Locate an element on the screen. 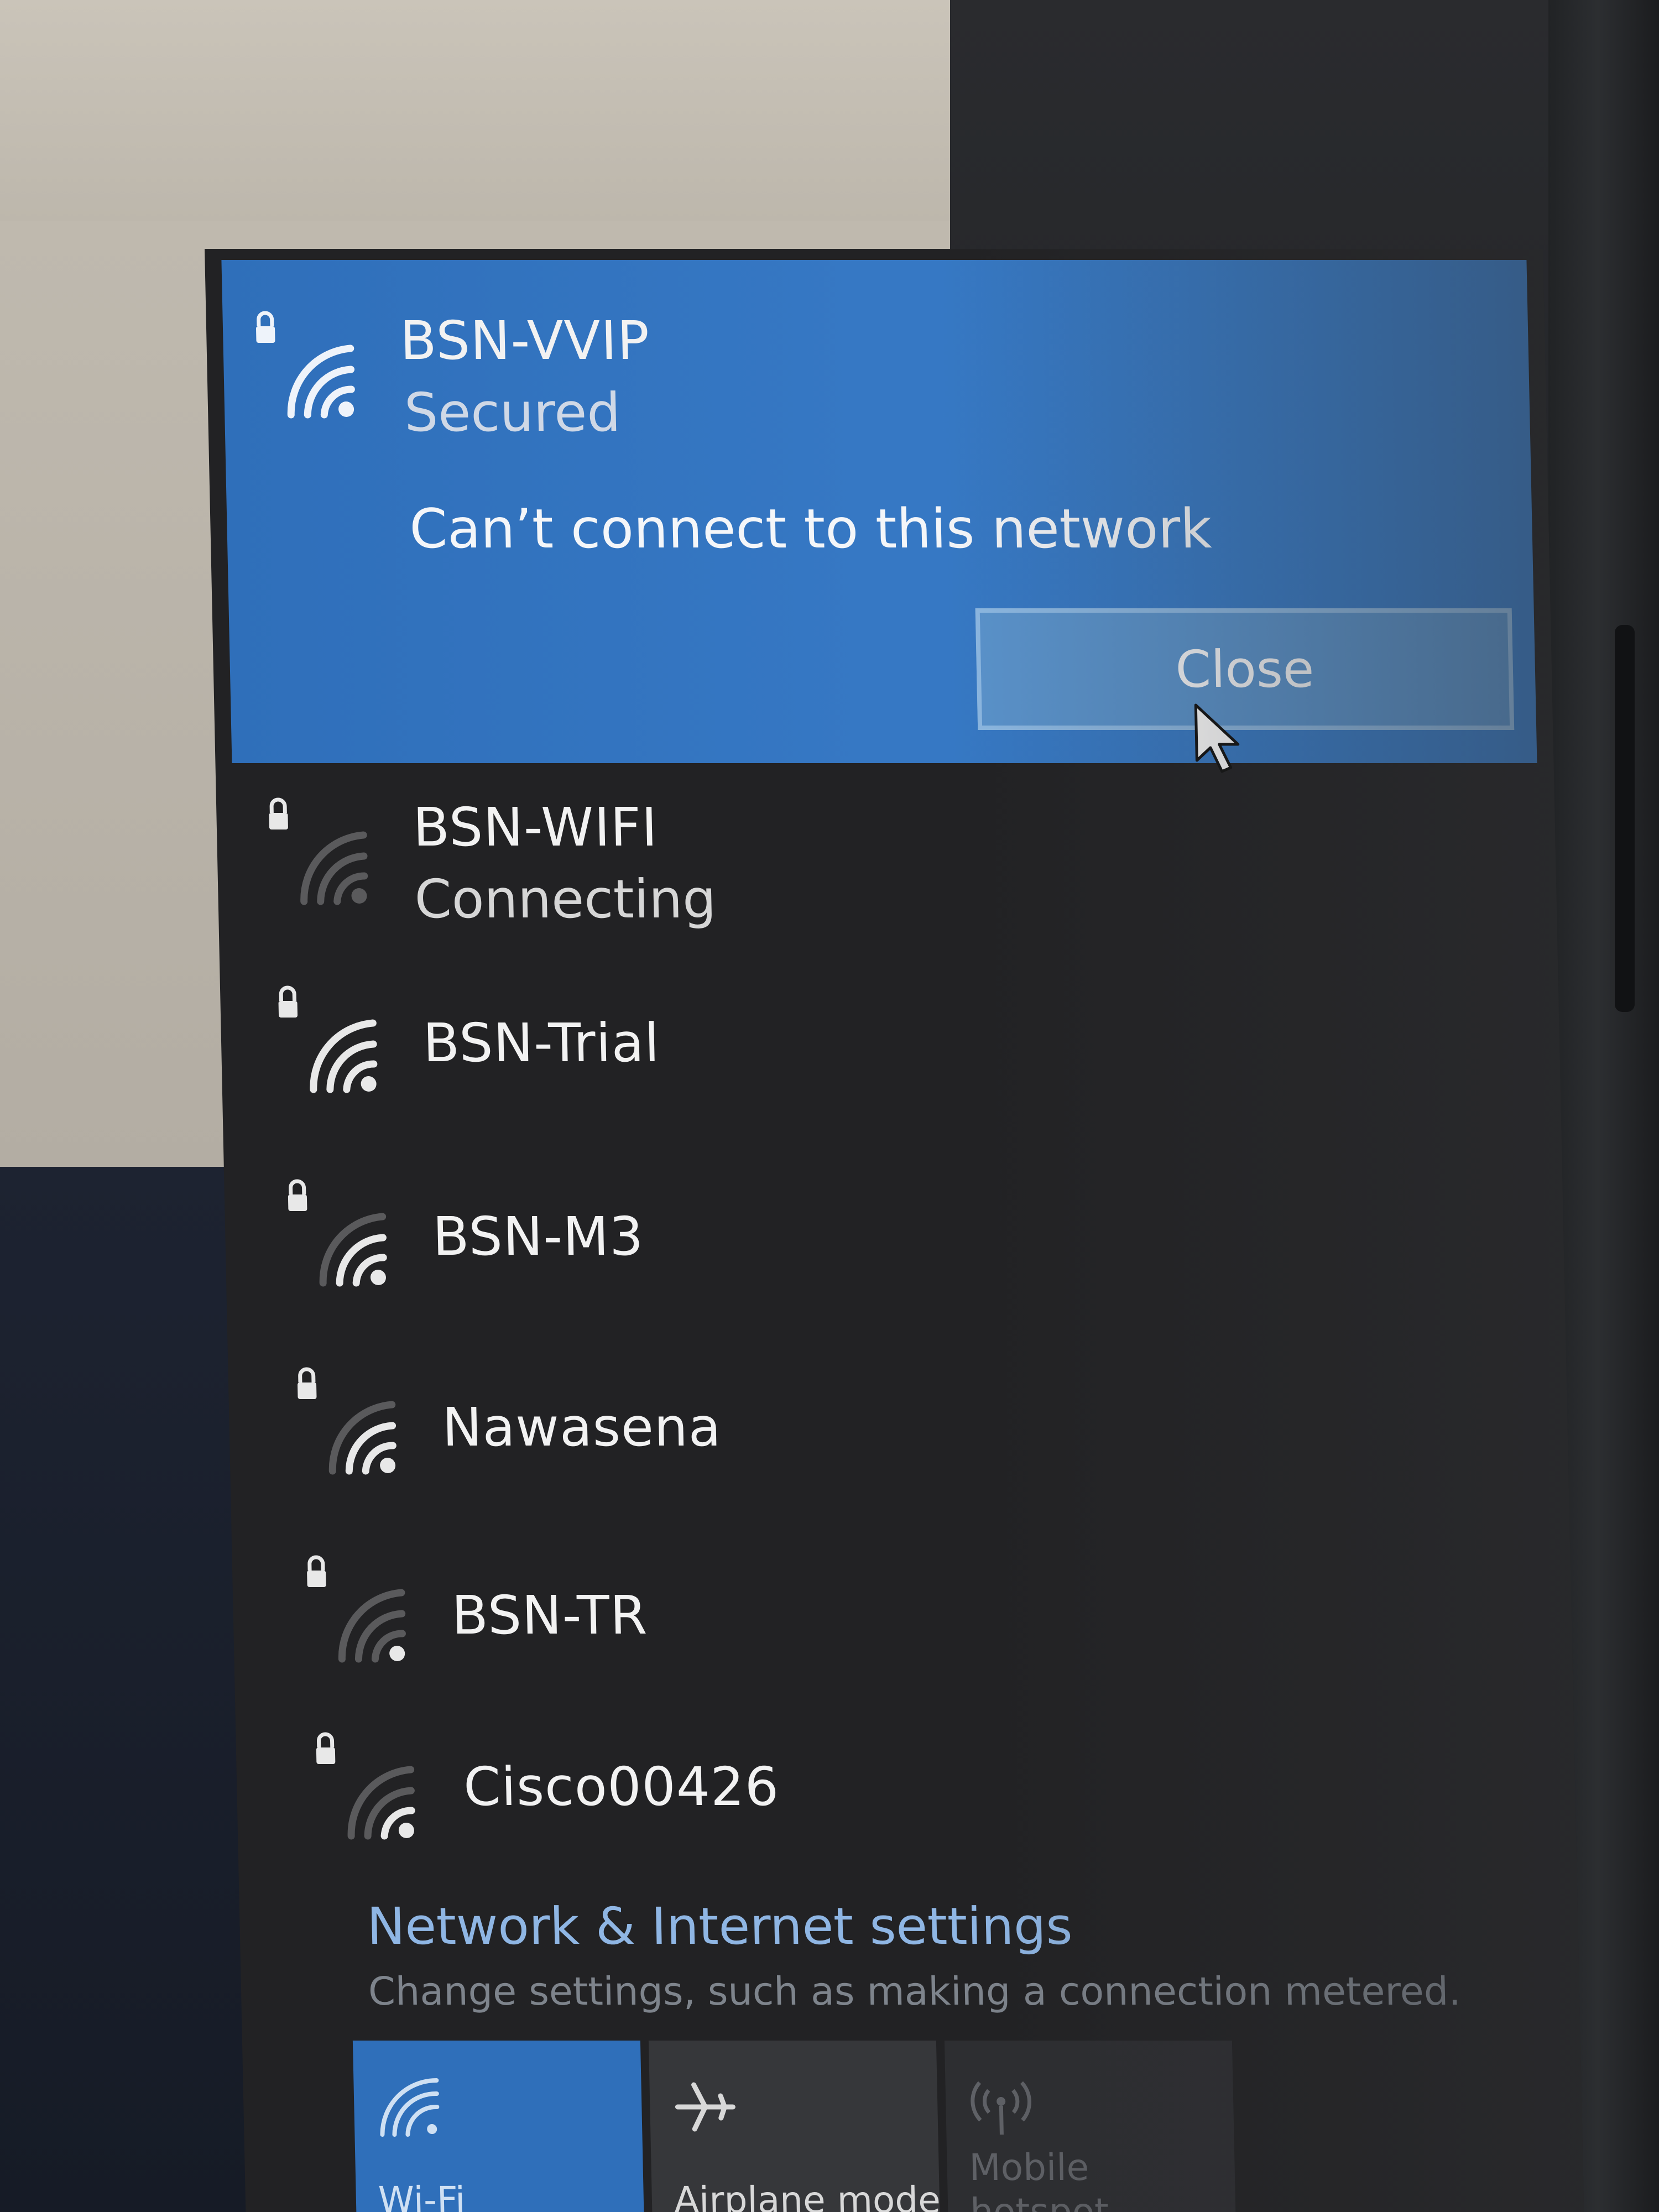  network-status: Connecting is located at coordinates (566, 899).